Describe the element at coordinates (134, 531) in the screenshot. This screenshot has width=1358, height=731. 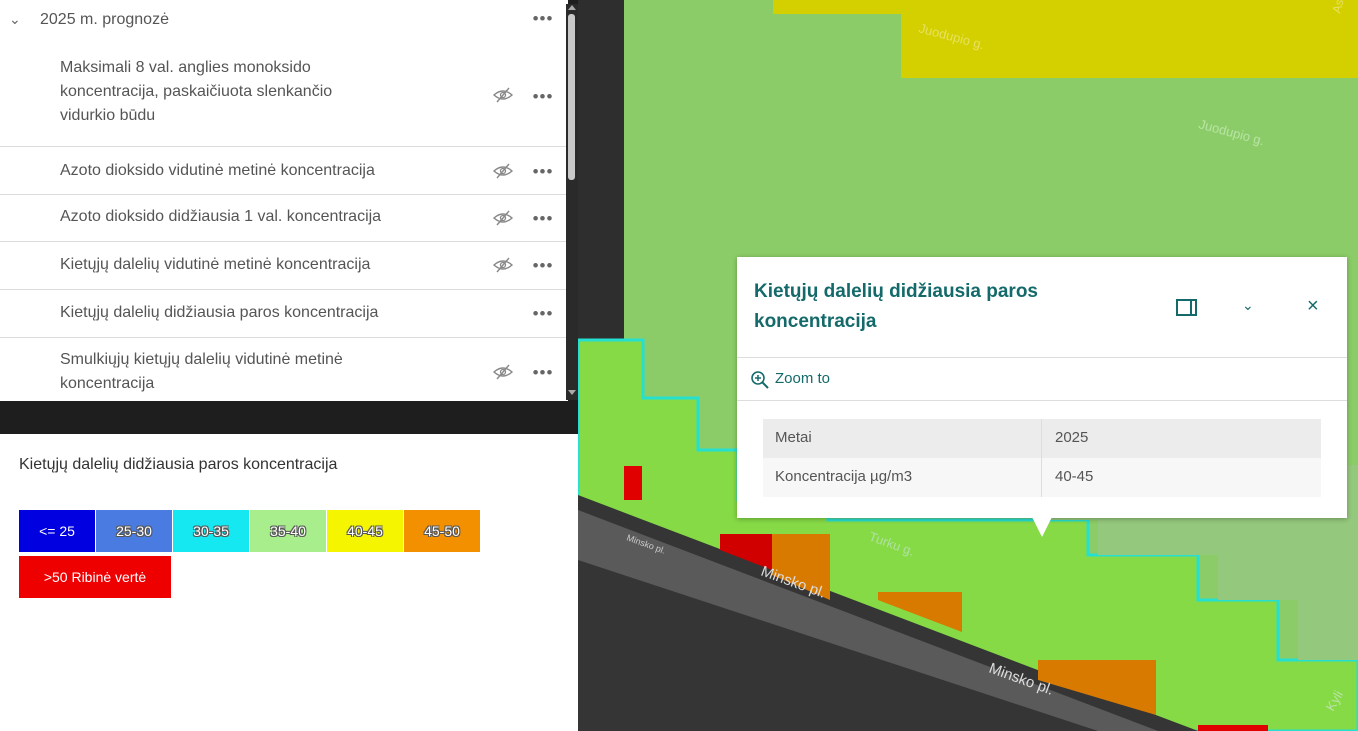
I see `legend-swatch: 25-30` at that location.